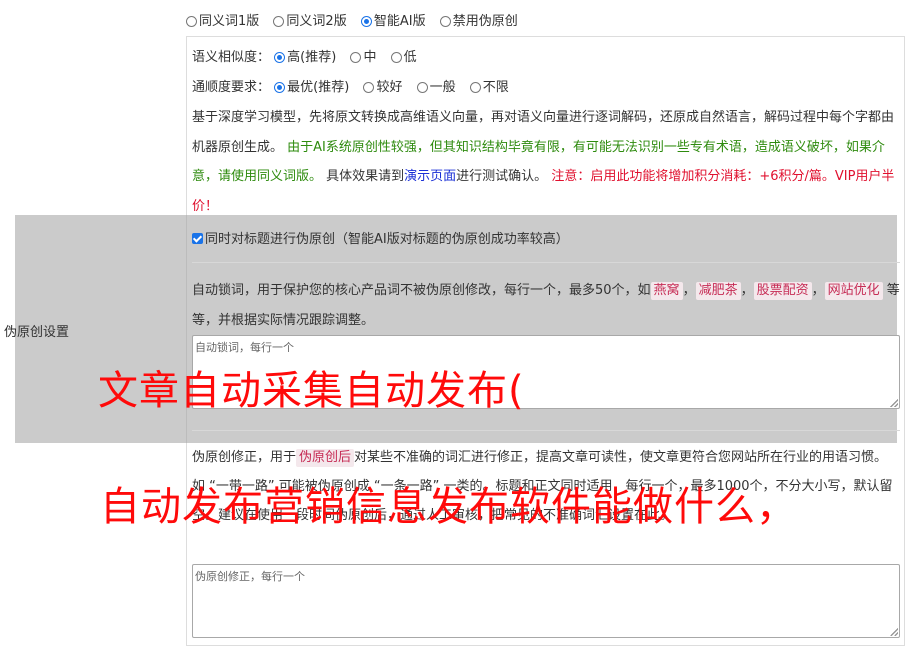  I want to click on title-rewrite-option: 同时对标题进行伪原创（智能AI版对标题的伪原创成功率较高）, so click(380, 237).